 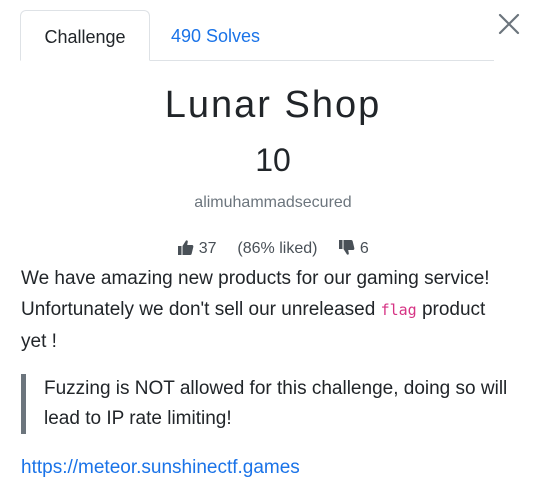 What do you see at coordinates (160, 468) in the screenshot?
I see `challenge-link: https://meteor.sunshinectf.games` at bounding box center [160, 468].